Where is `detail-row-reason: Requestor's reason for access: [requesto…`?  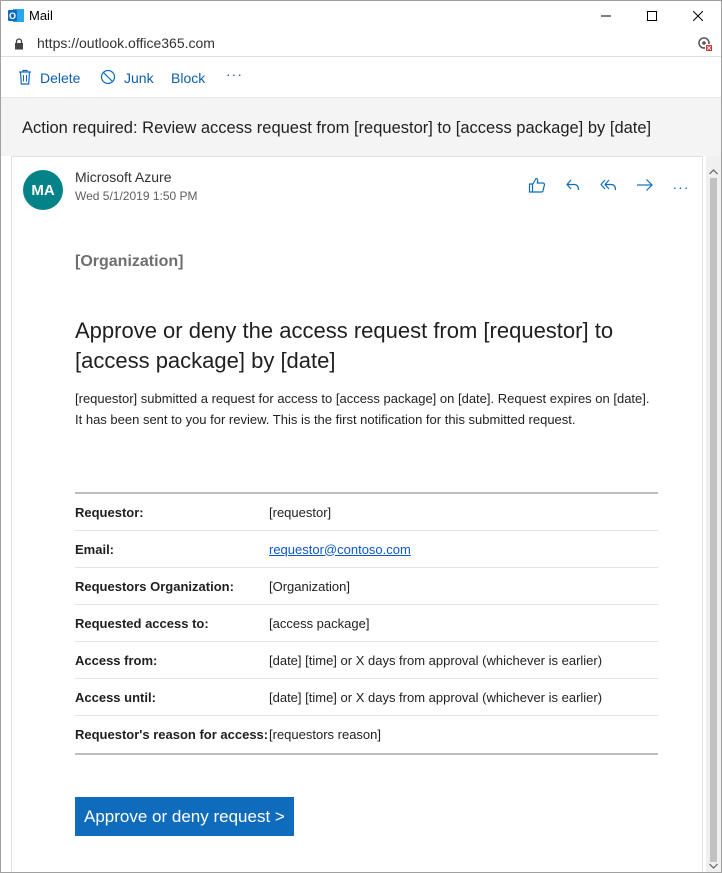 detail-row-reason: Requestor's reason for access: [requesto… is located at coordinates (366, 734).